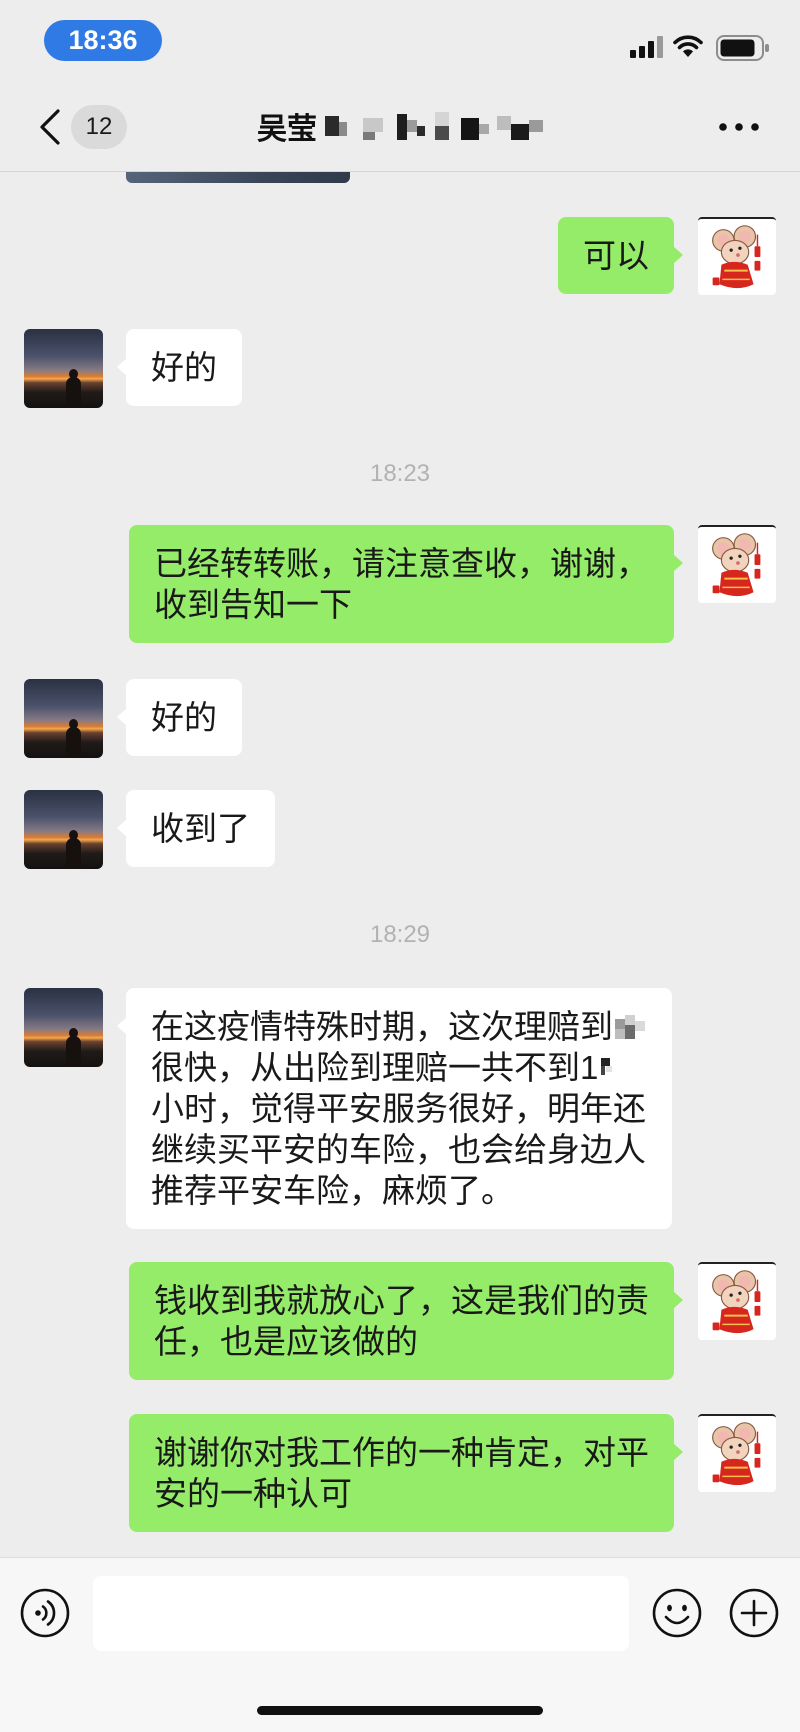  Describe the element at coordinates (400, 473) in the screenshot. I see `timestamp: 18:23` at that location.